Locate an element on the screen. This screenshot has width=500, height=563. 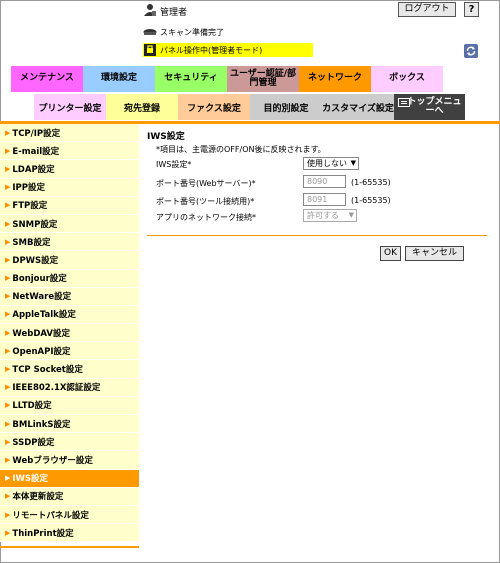
sidebar-item: ▶ リモートパネル設定 is located at coordinates (69, 515).